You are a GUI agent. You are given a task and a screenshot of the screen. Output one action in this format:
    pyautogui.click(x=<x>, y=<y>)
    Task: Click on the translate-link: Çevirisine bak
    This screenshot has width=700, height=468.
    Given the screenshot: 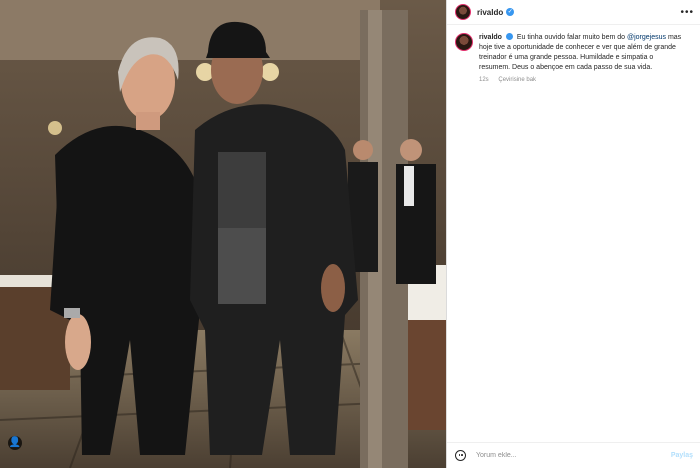 What is the action you would take?
    pyautogui.click(x=517, y=80)
    